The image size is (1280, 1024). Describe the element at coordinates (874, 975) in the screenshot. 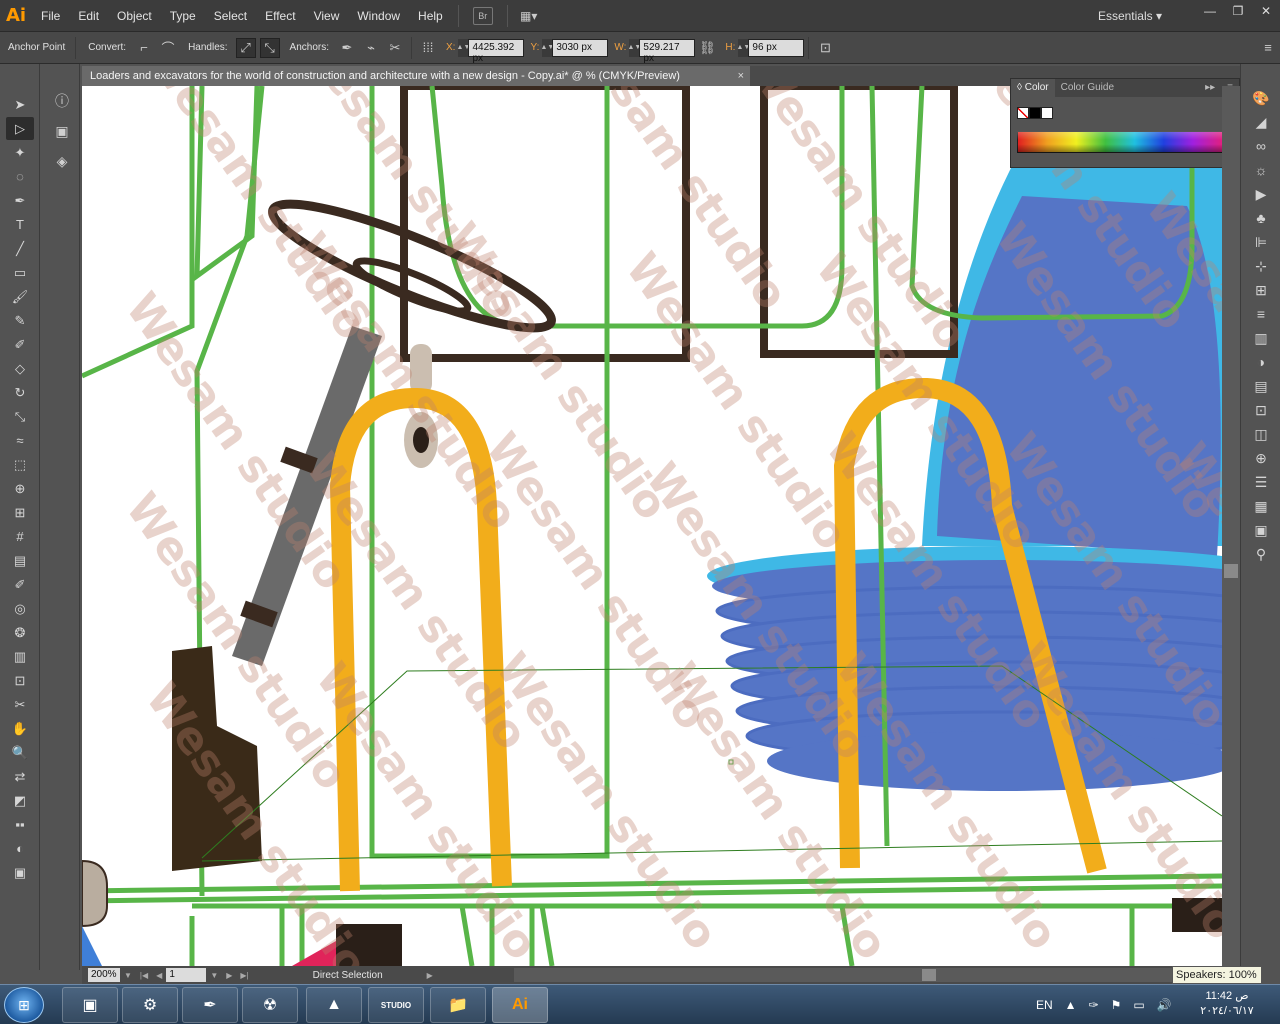

I see `horizontal-scrollbar` at that location.